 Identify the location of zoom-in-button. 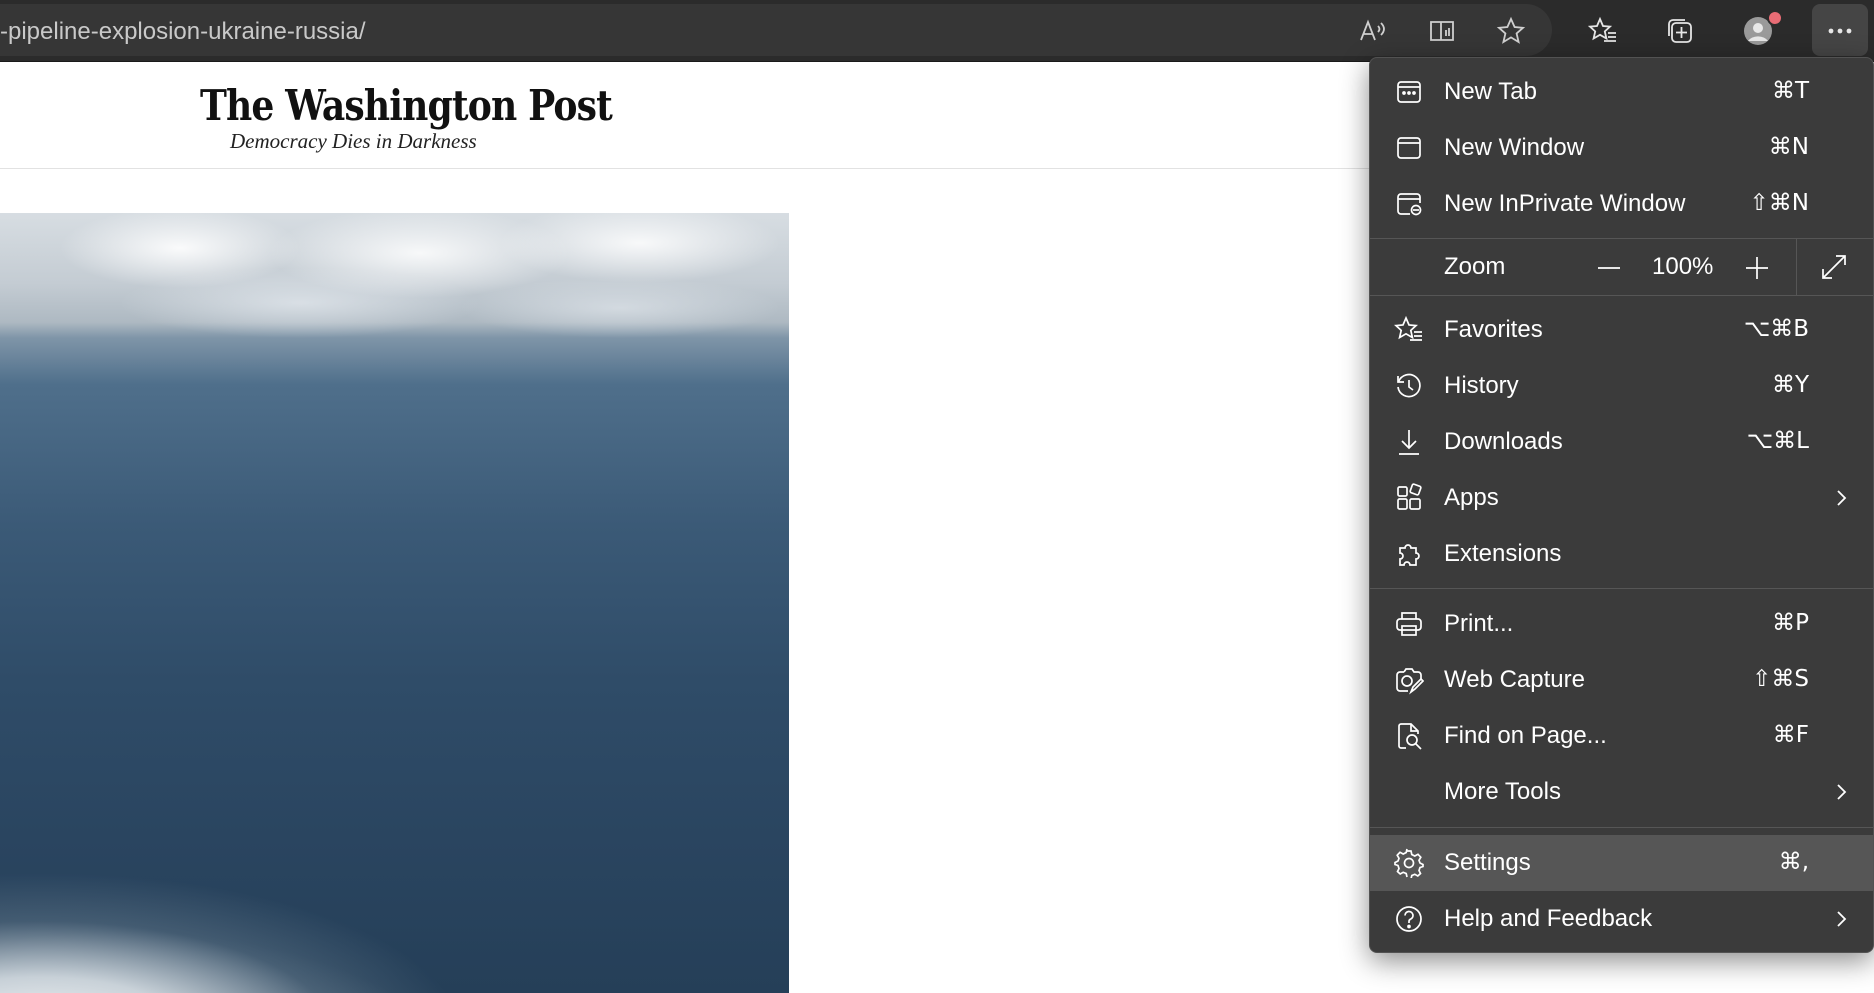
(1757, 268).